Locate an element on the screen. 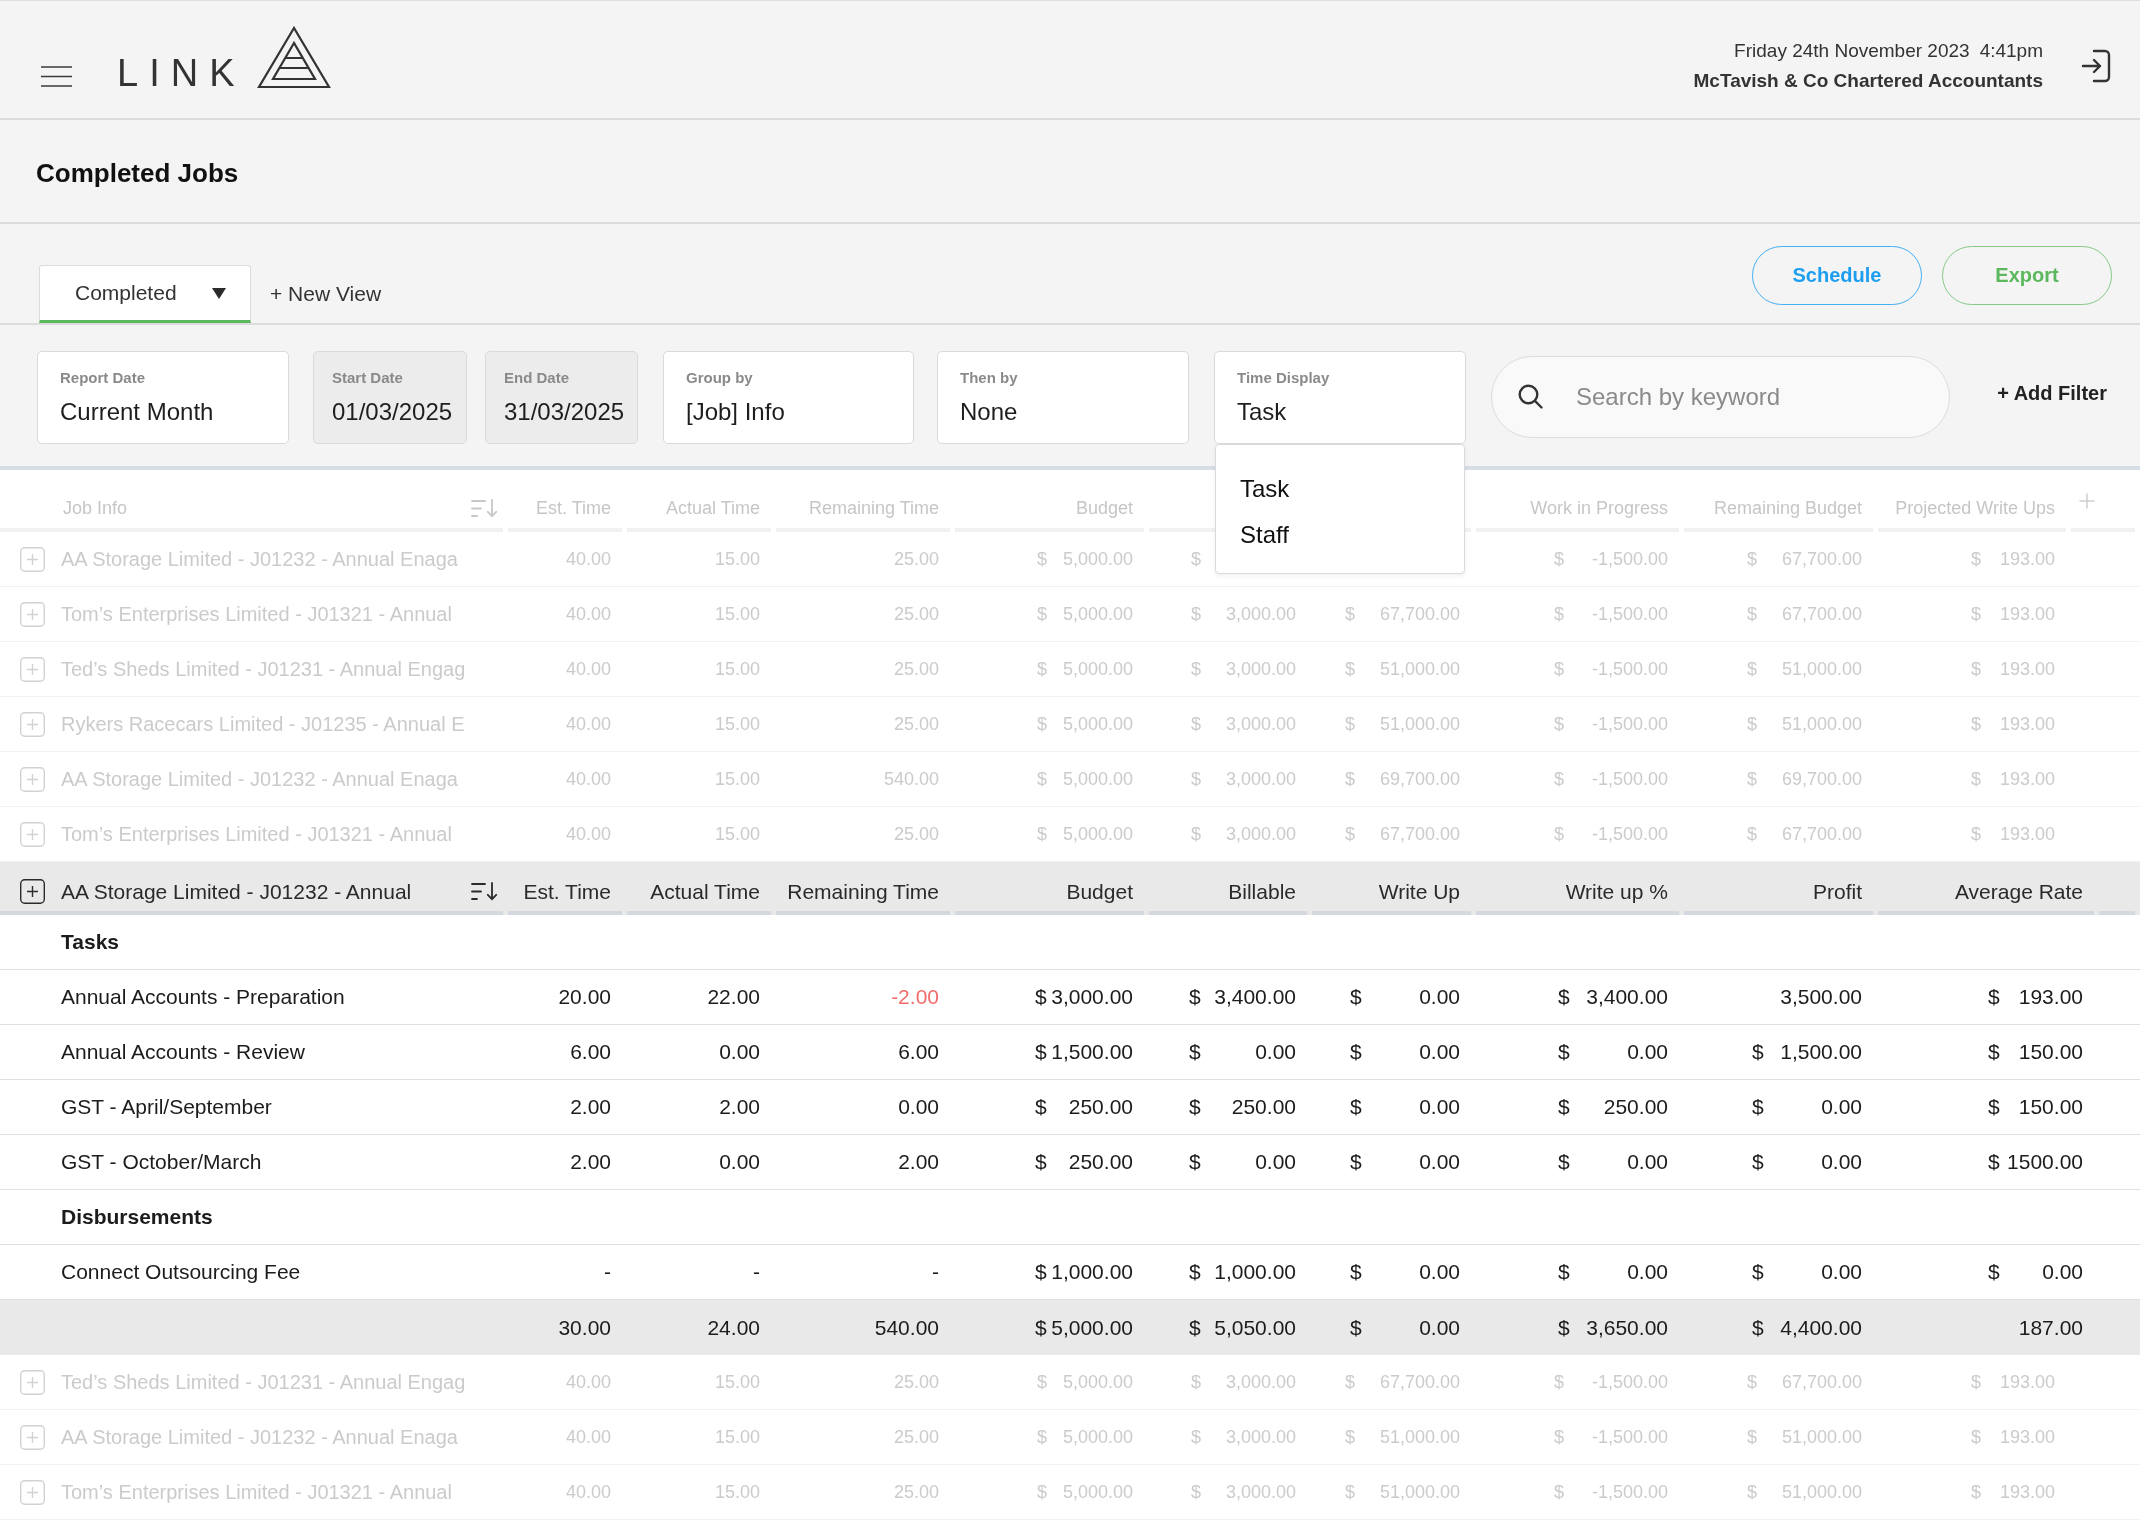  new-view-button: + New View is located at coordinates (326, 294).